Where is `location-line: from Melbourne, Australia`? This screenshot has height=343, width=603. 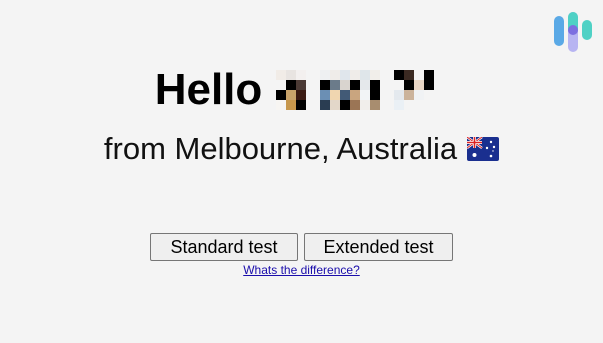
location-line: from Melbourne, Australia is located at coordinates (301, 148).